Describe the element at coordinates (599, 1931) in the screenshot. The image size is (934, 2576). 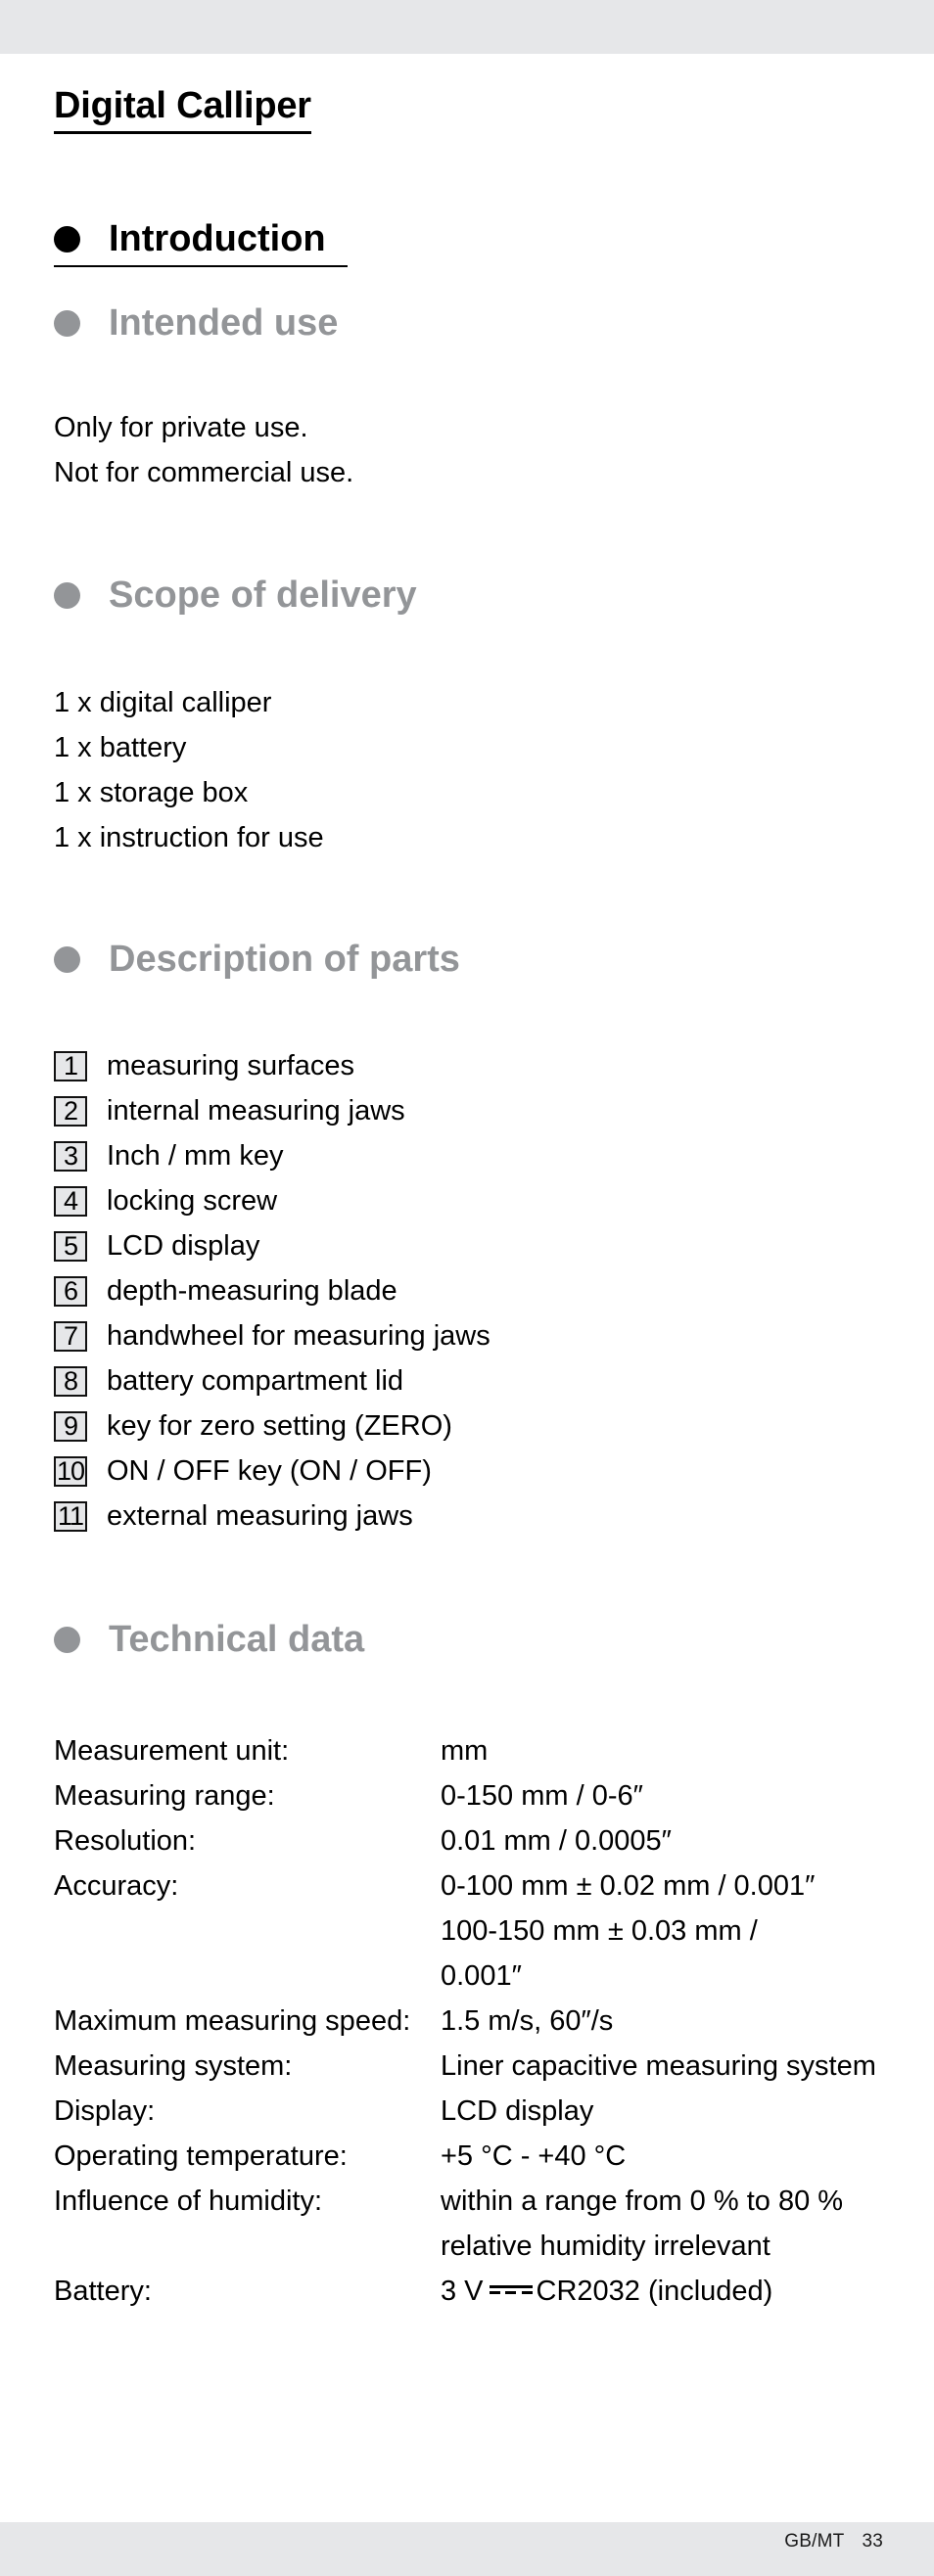
I see `value-line: 100-150 mm ± 0.03 mm /` at that location.